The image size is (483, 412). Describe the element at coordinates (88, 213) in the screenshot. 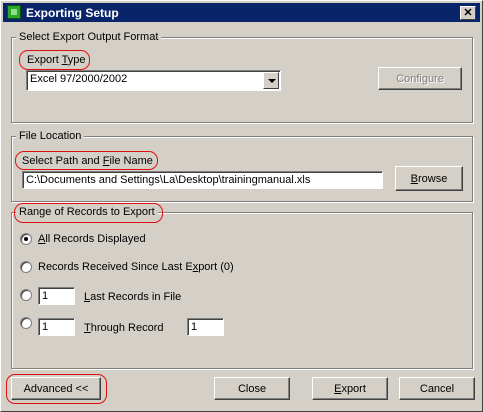

I see `range-annotation` at that location.